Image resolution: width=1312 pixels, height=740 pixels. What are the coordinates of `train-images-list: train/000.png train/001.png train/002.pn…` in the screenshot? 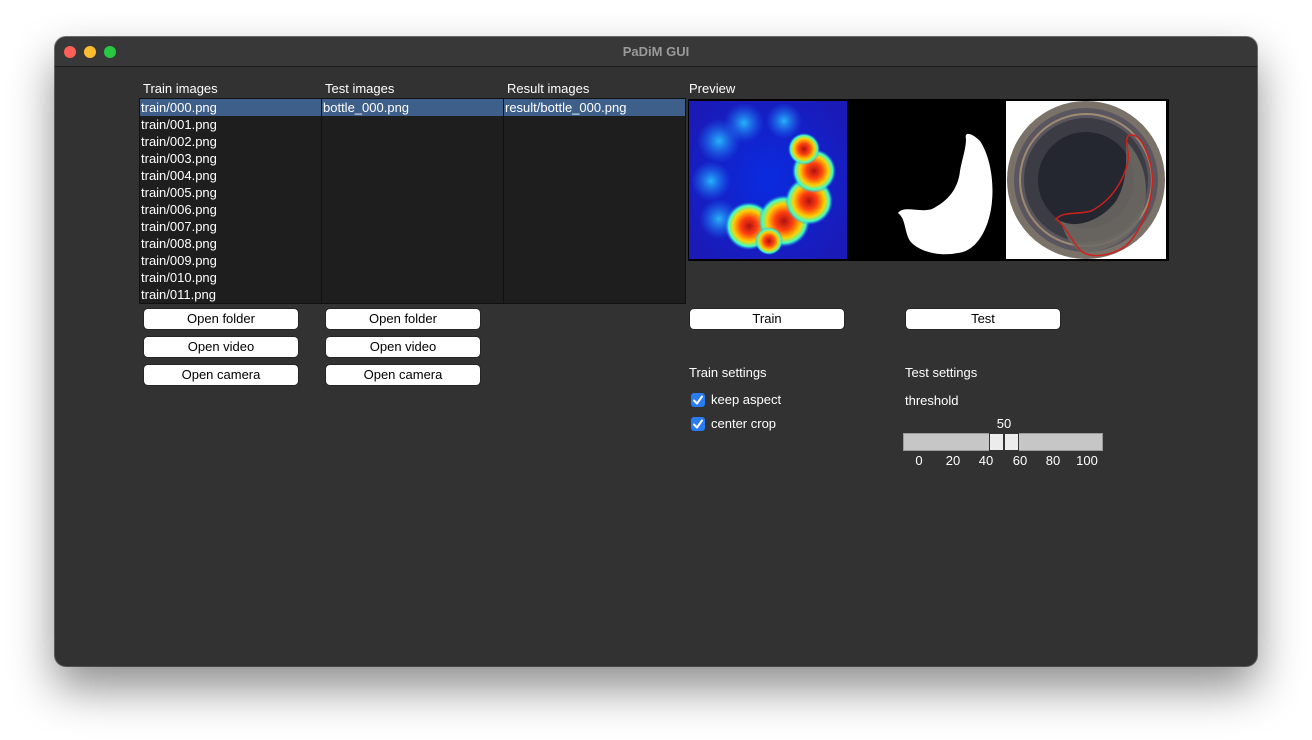 It's located at (230, 201).